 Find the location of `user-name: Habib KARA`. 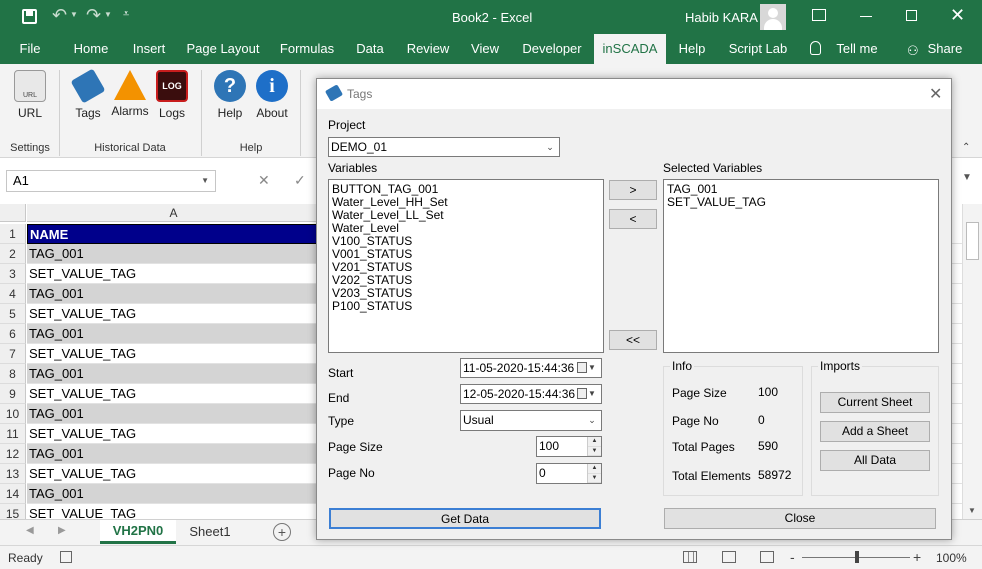

user-name: Habib KARA is located at coordinates (721, 17).